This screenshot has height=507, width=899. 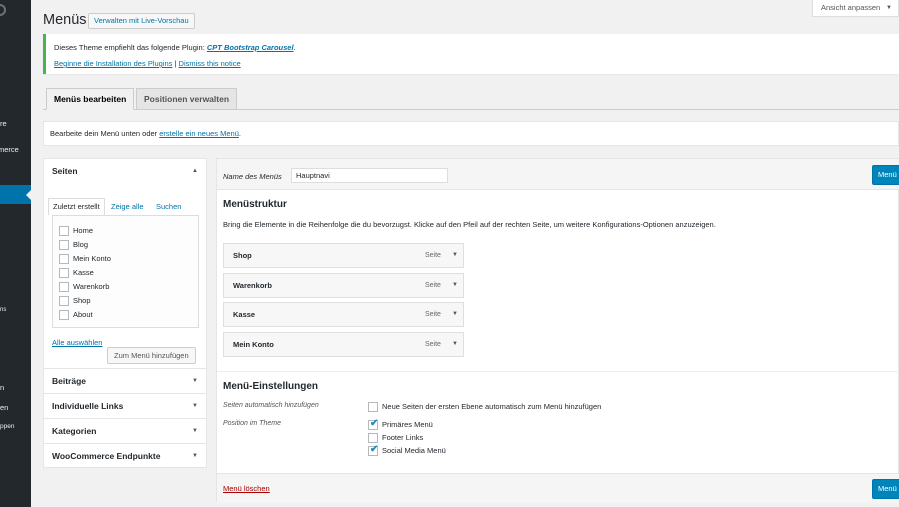 I want to click on add-to-menu-button: Zum Menü hinzufügen, so click(x=151, y=355).